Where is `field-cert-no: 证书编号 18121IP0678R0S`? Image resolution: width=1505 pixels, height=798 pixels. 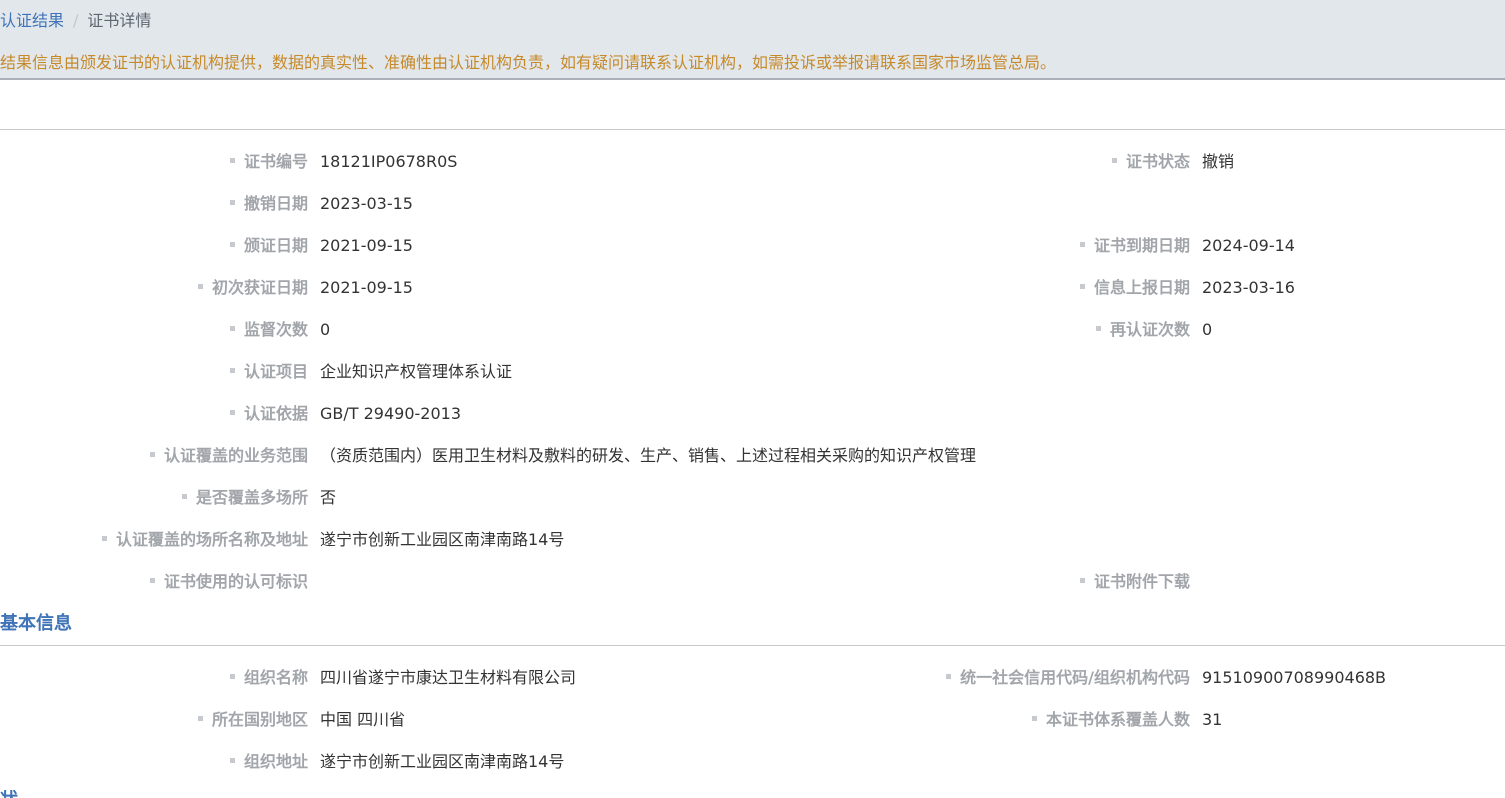
field-cert-no: 证书编号 18121IP0678R0S is located at coordinates (380, 162).